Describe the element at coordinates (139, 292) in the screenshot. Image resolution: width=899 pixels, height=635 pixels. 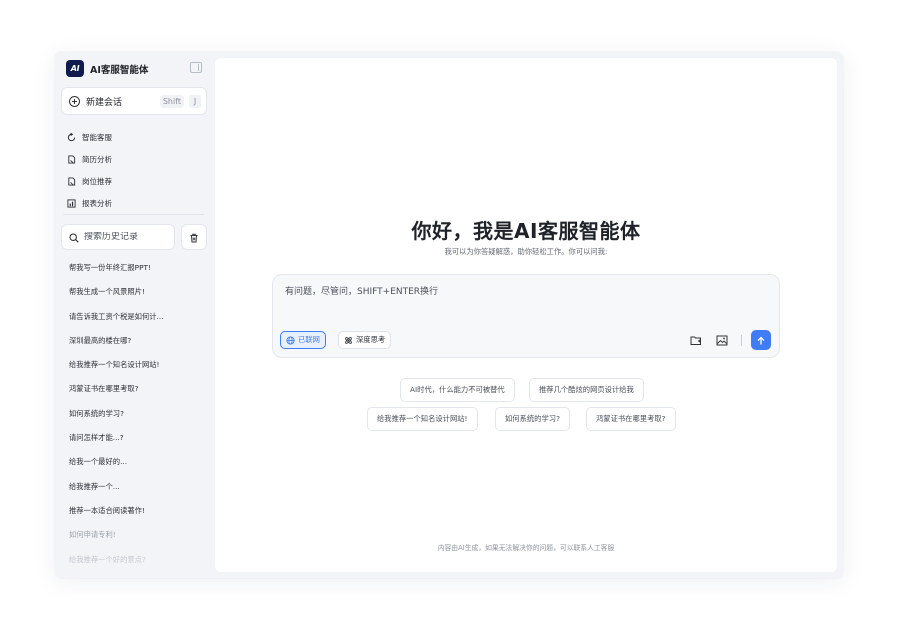
I see `history-item: 帮我生成一个风景照片!` at that location.